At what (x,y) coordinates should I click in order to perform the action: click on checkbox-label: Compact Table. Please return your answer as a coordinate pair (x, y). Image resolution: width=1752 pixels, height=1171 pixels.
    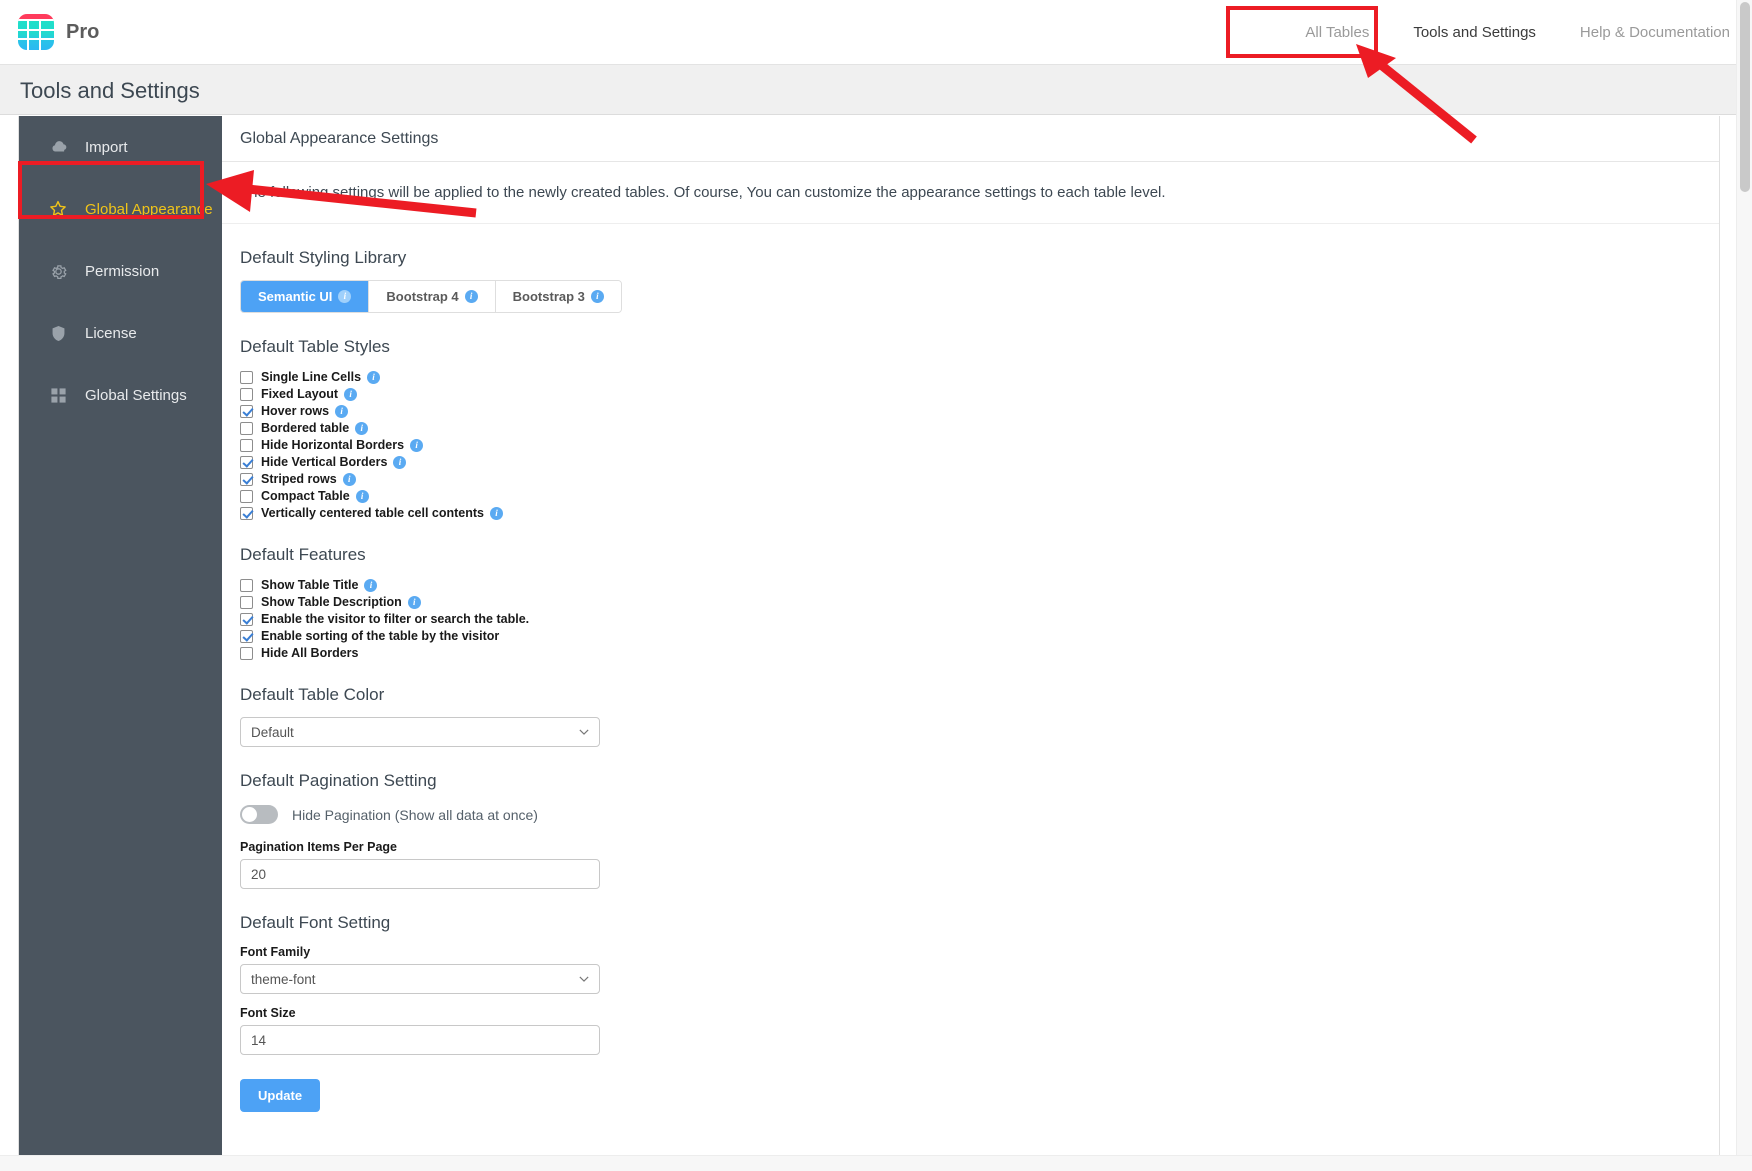
    Looking at the image, I should click on (305, 496).